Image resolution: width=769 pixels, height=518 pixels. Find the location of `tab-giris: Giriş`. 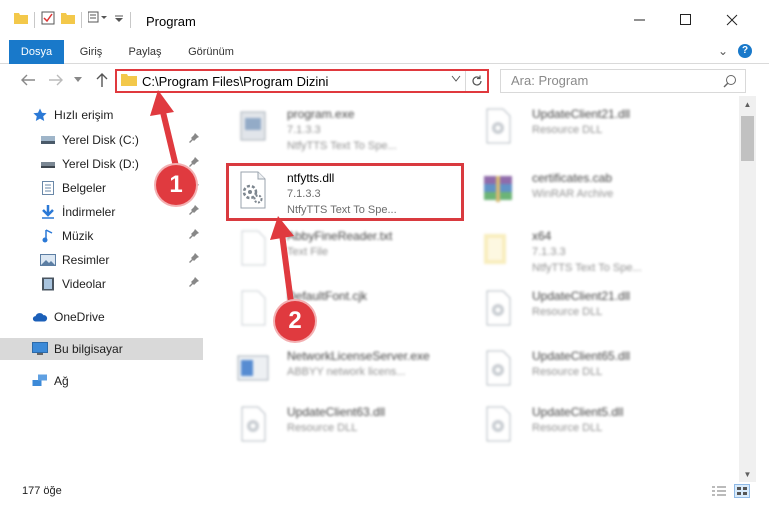

tab-giris: Giriş is located at coordinates (91, 52).